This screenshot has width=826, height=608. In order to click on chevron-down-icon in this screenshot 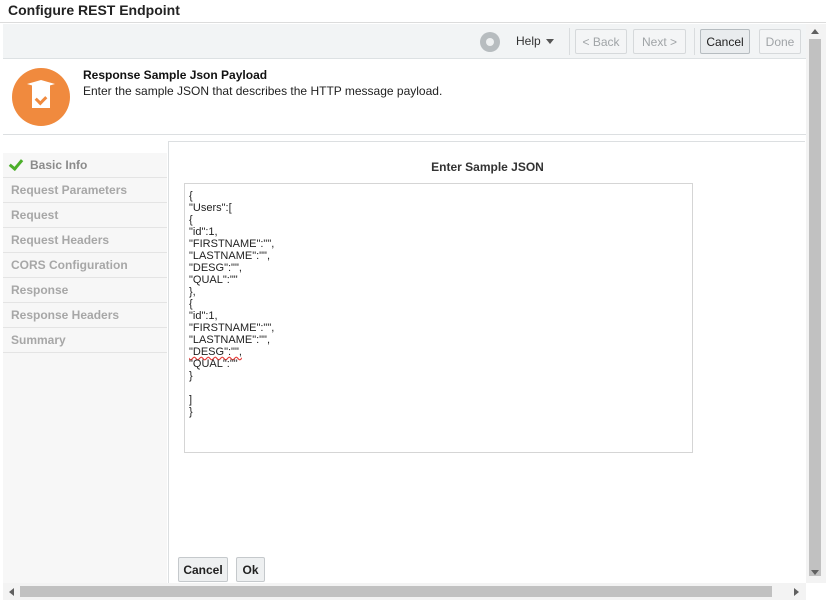, I will do `click(549, 41)`.